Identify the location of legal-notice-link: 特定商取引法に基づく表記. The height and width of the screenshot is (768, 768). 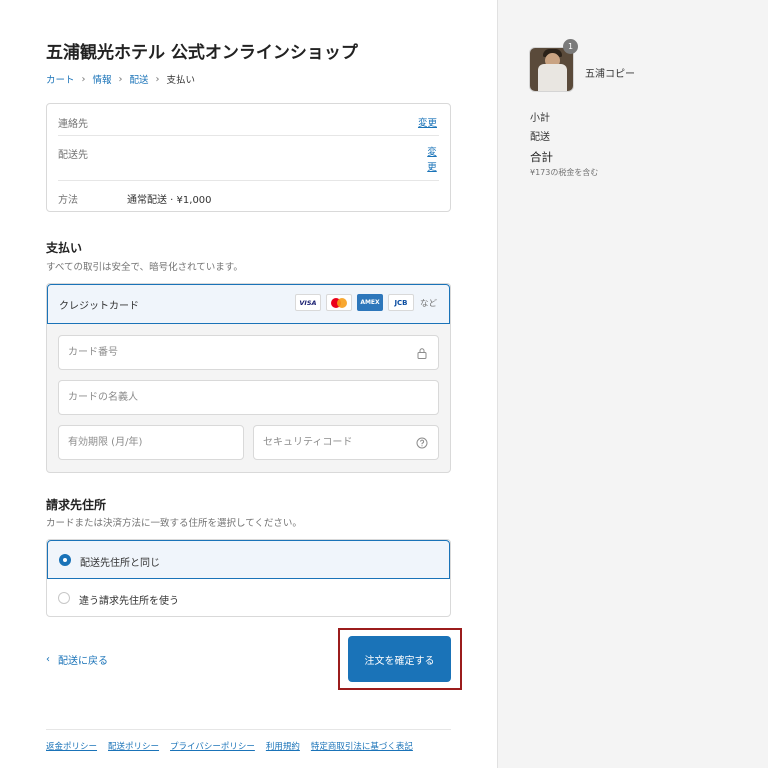
(362, 746).